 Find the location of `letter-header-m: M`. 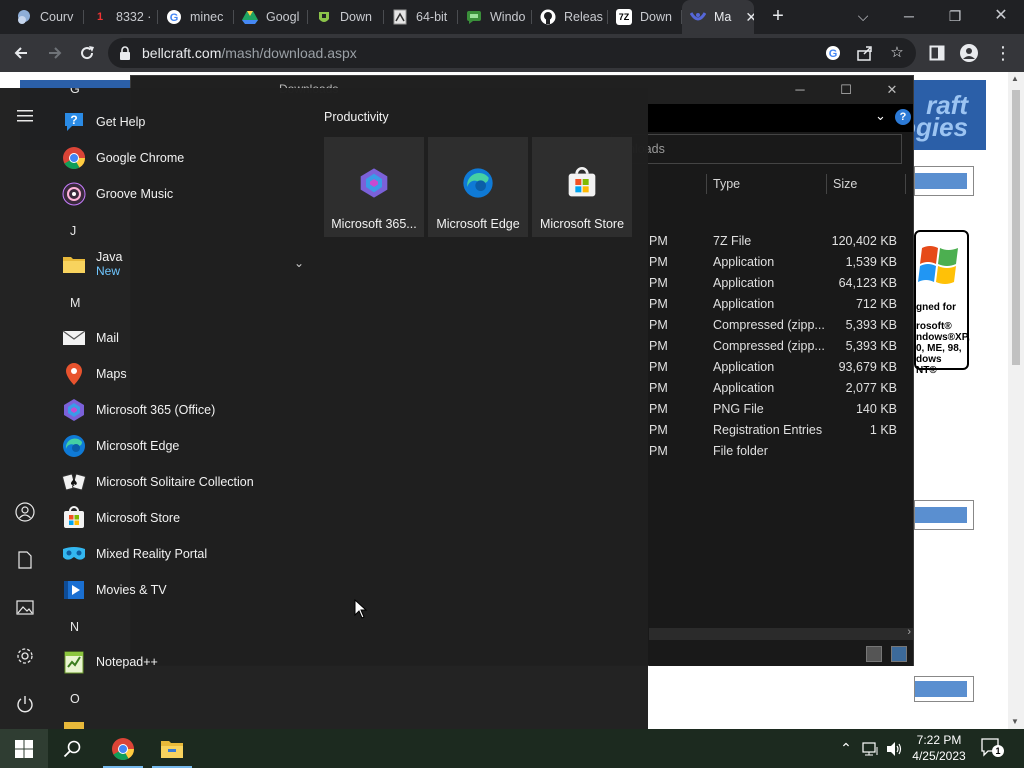

letter-header-m: M is located at coordinates (75, 303).